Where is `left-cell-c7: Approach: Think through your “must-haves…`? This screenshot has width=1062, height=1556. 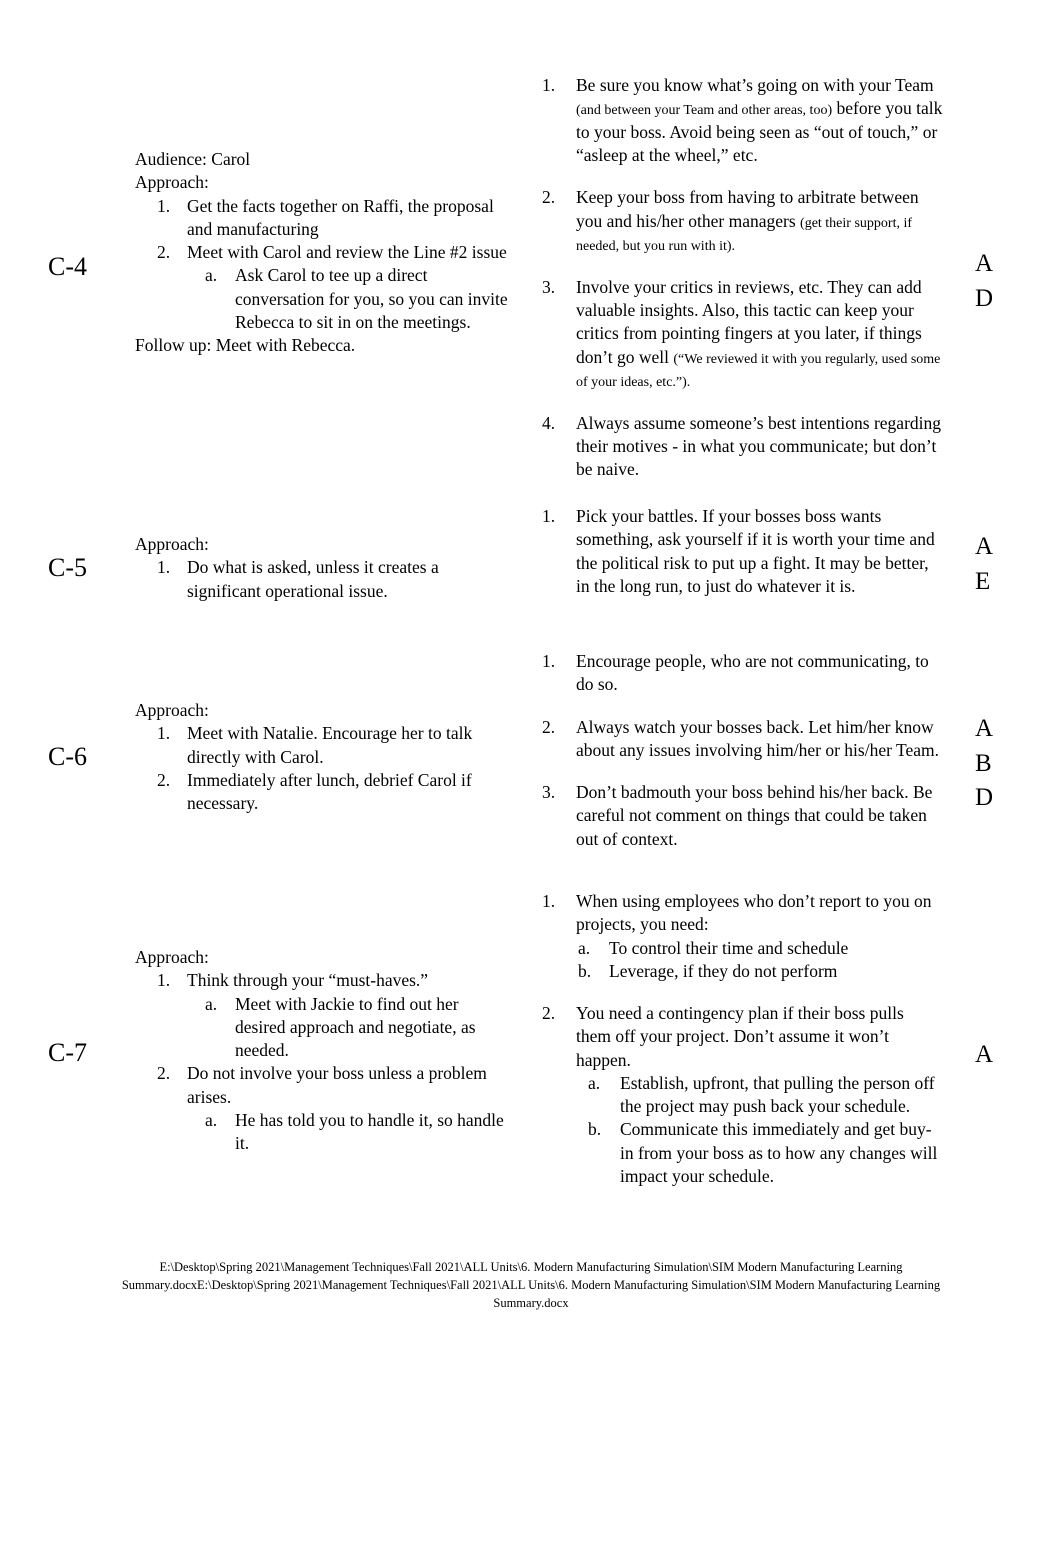
left-cell-c7: Approach: Think through your “must-haves… is located at coordinates (322, 1022).